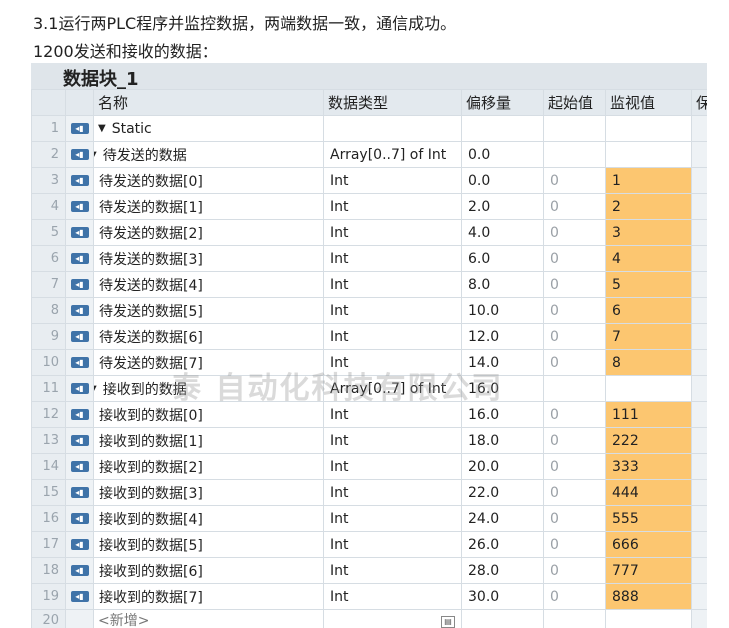 Image resolution: width=729 pixels, height=628 pixels. I want to click on new-row: 20 <新增> ▤, so click(369, 618).